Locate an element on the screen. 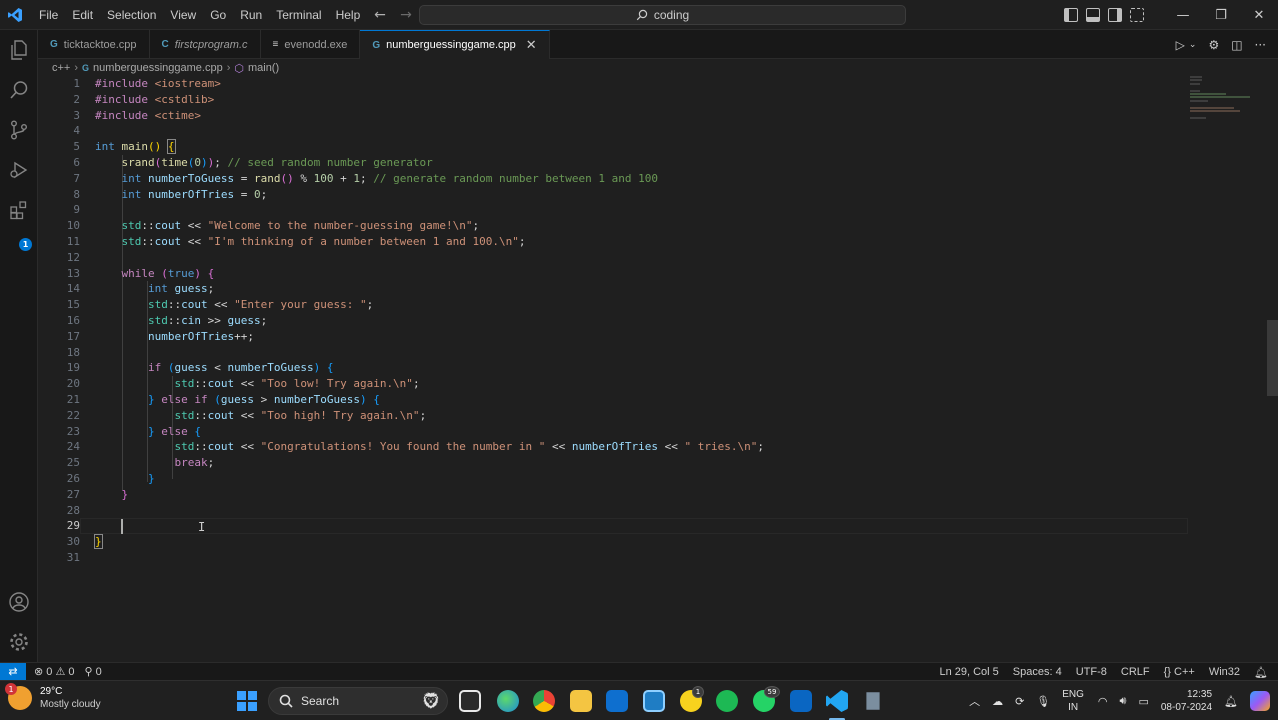  onedrive-cloud-icon: ☁ is located at coordinates (997, 701).